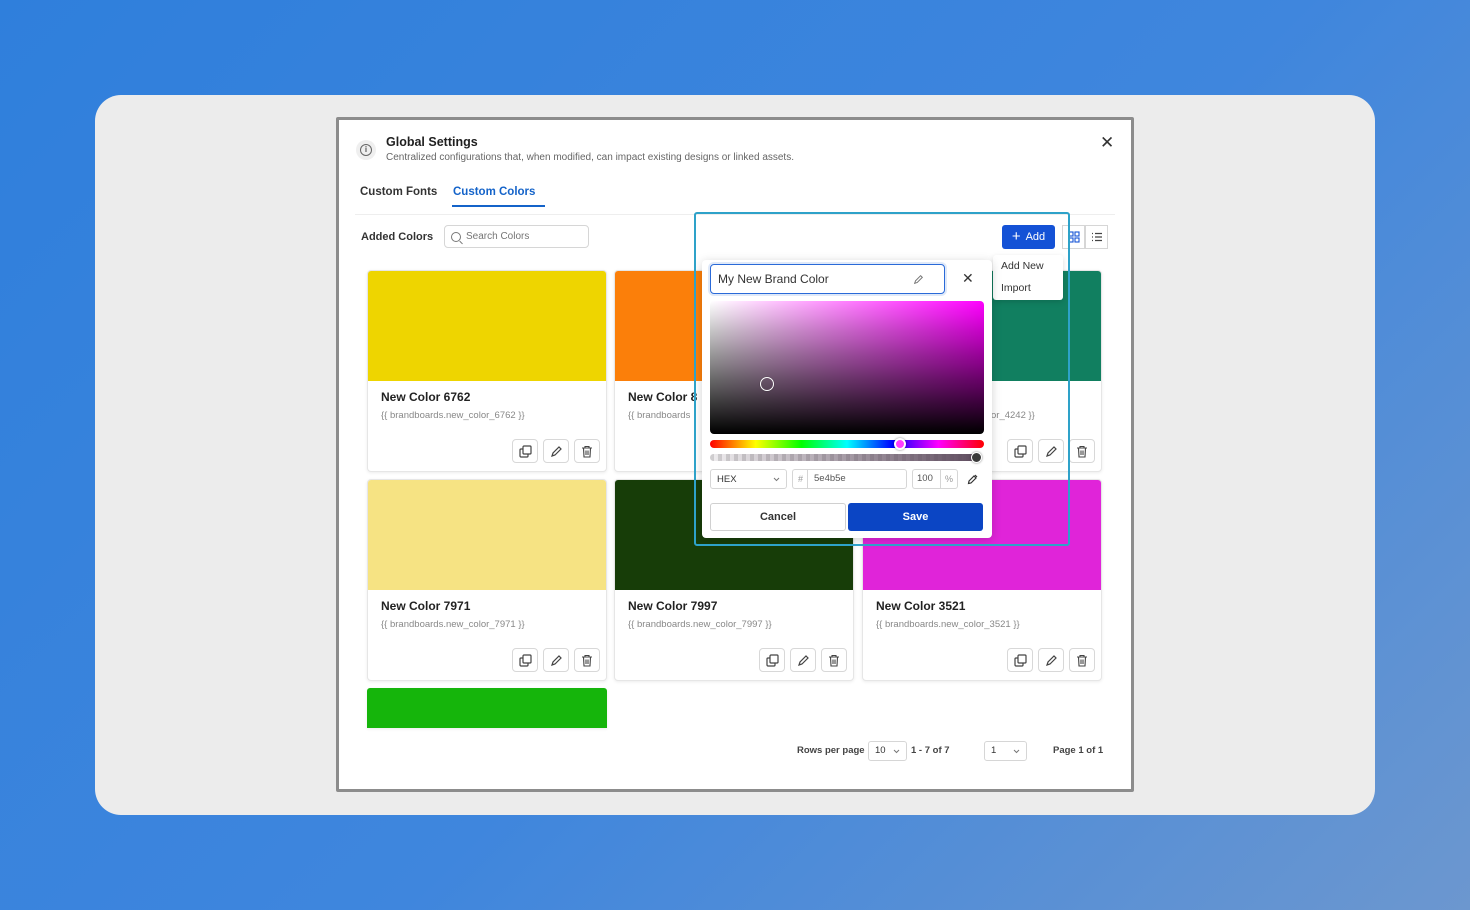 Image resolution: width=1470 pixels, height=910 pixels. Describe the element at coordinates (926, 479) in the screenshot. I see `alpha-input: 100` at that location.